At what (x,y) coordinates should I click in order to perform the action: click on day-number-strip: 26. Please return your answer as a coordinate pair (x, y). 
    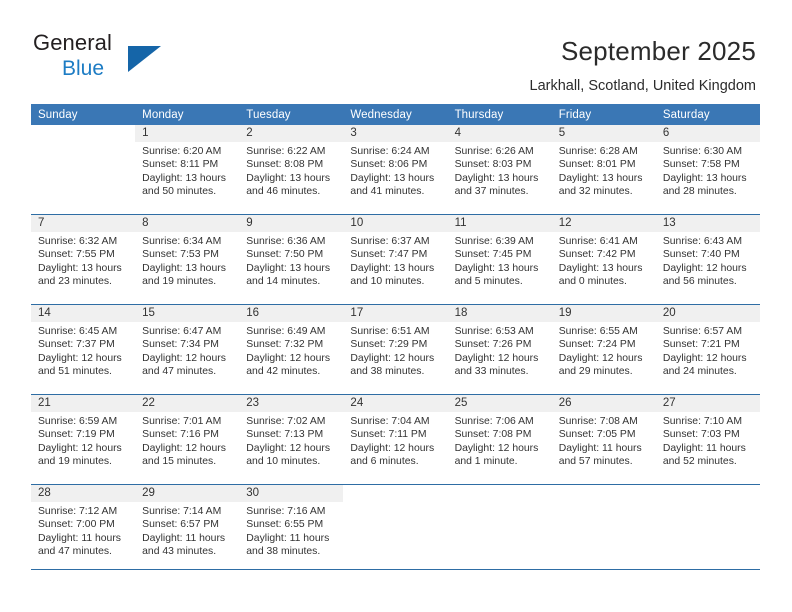
    Looking at the image, I should click on (603, 403).